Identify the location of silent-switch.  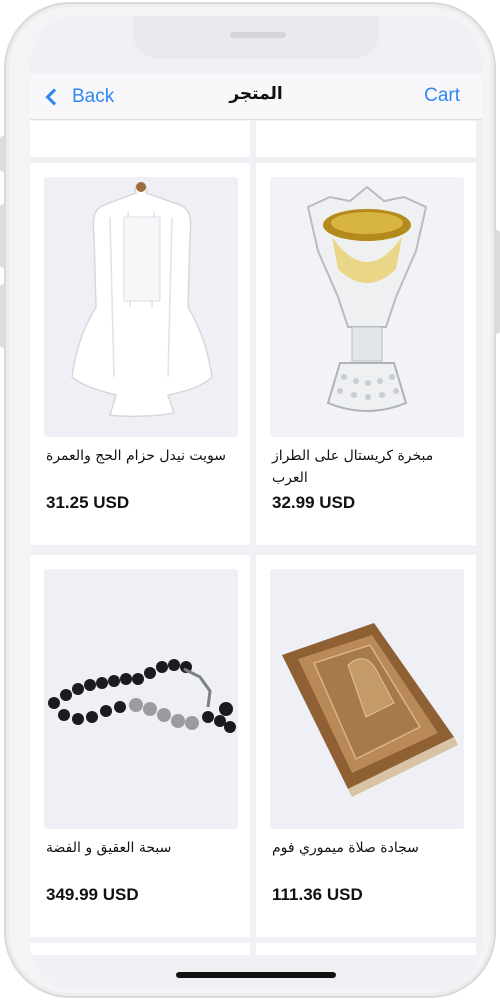
(3, 154).